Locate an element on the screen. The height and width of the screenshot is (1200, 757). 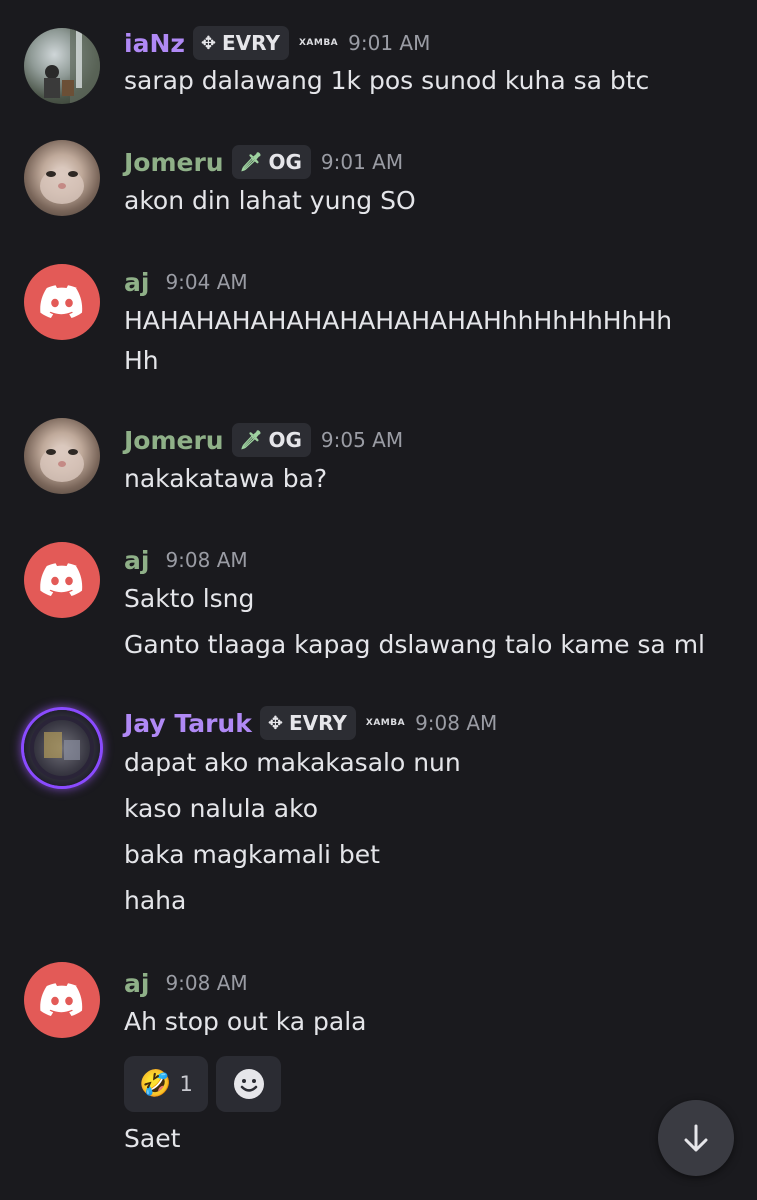
scroll-to-bottom-button is located at coordinates (696, 1138).